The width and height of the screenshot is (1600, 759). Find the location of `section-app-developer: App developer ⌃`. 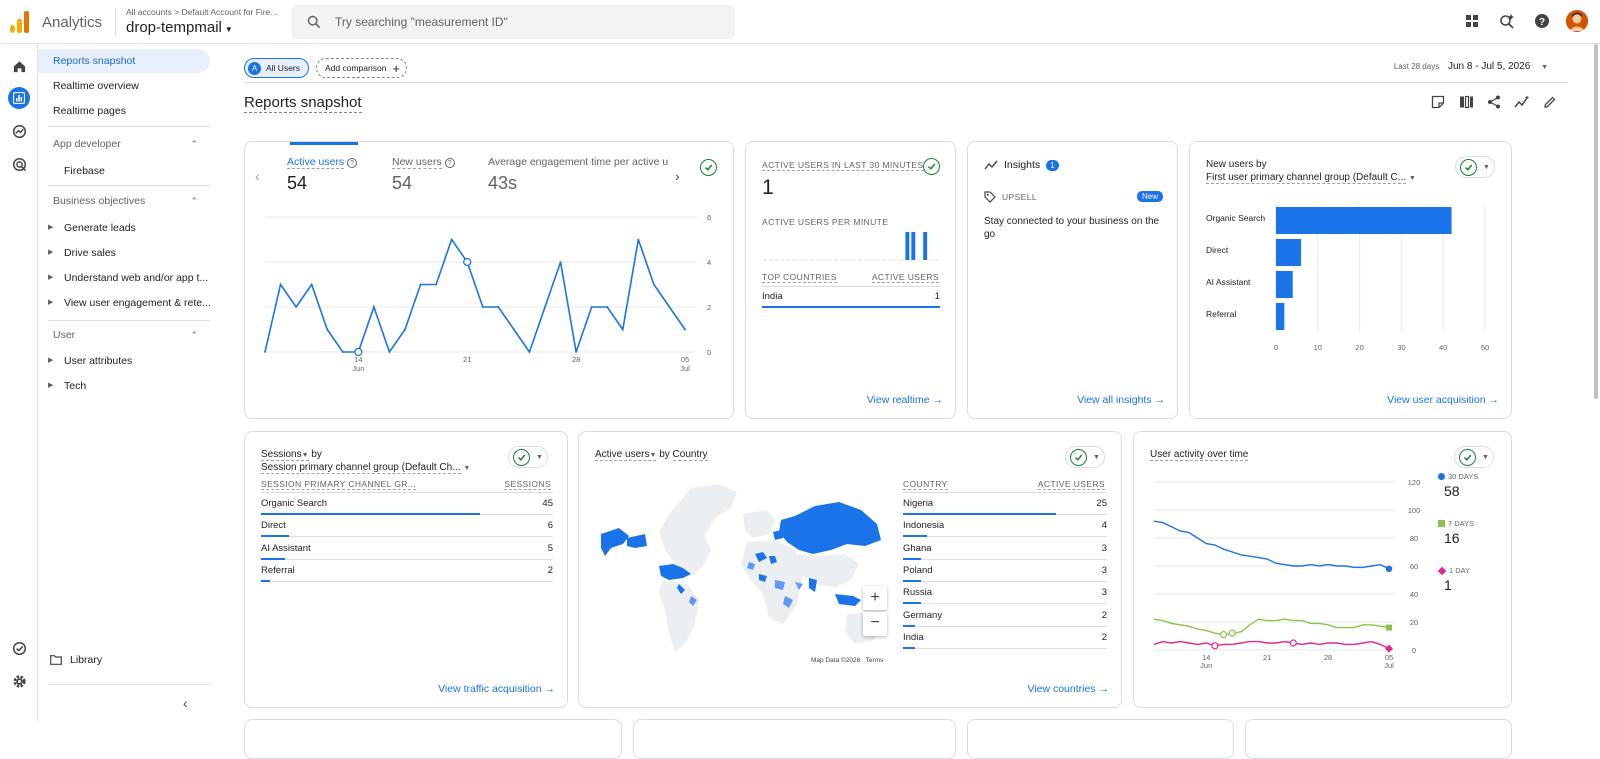

section-app-developer: App developer ⌃ is located at coordinates (124, 144).